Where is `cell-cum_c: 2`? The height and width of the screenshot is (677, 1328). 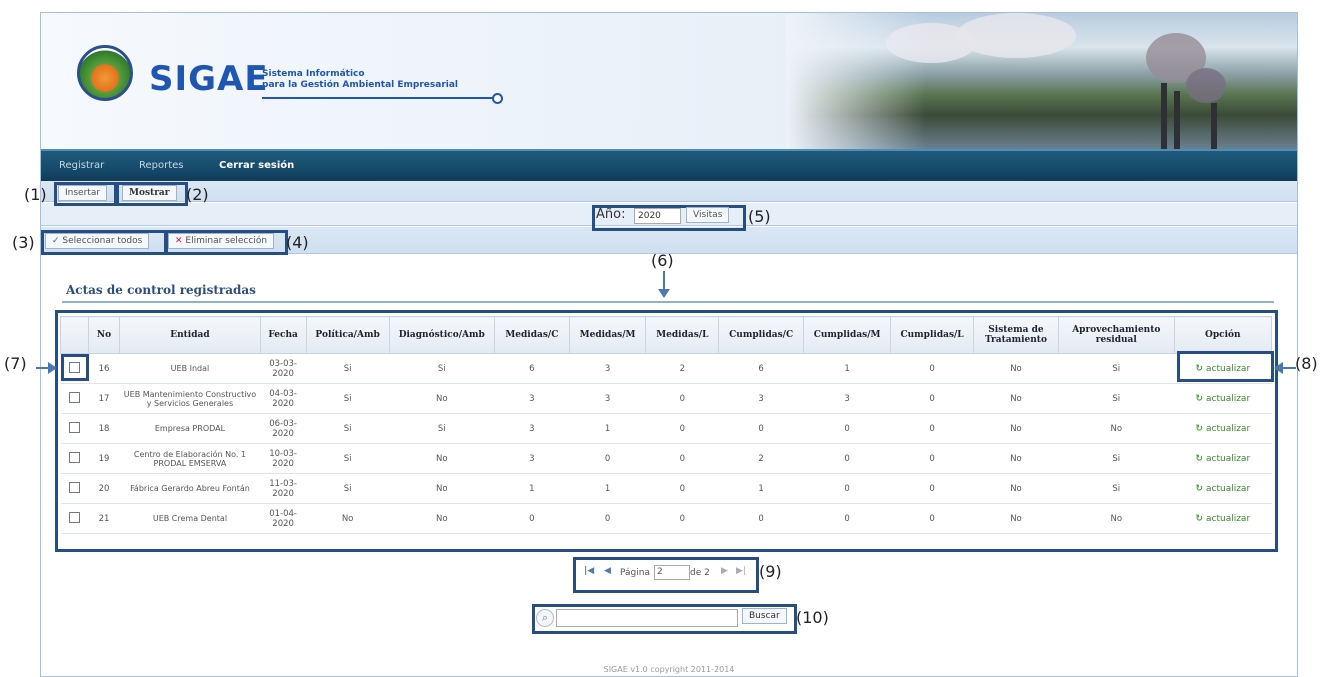 cell-cum_c: 2 is located at coordinates (761, 458).